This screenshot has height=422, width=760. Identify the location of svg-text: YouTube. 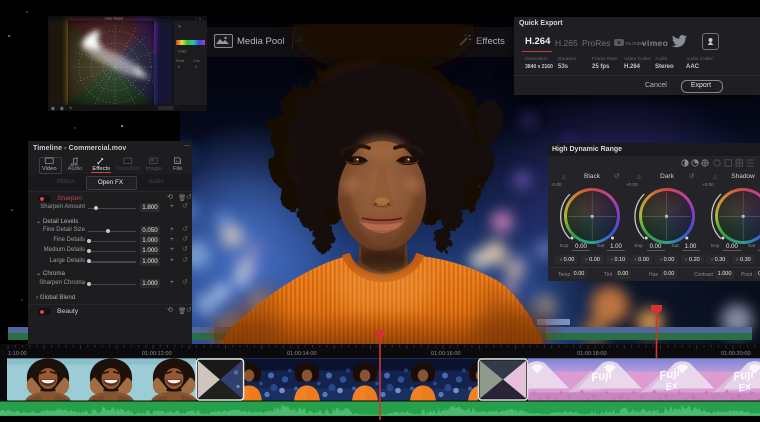
(634, 43).